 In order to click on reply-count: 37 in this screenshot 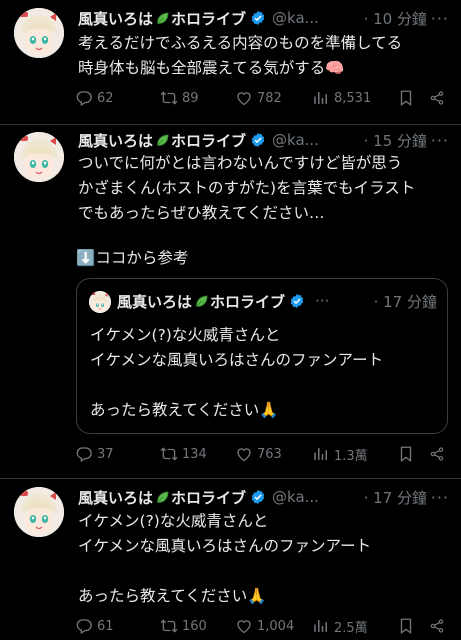, I will do `click(105, 454)`.